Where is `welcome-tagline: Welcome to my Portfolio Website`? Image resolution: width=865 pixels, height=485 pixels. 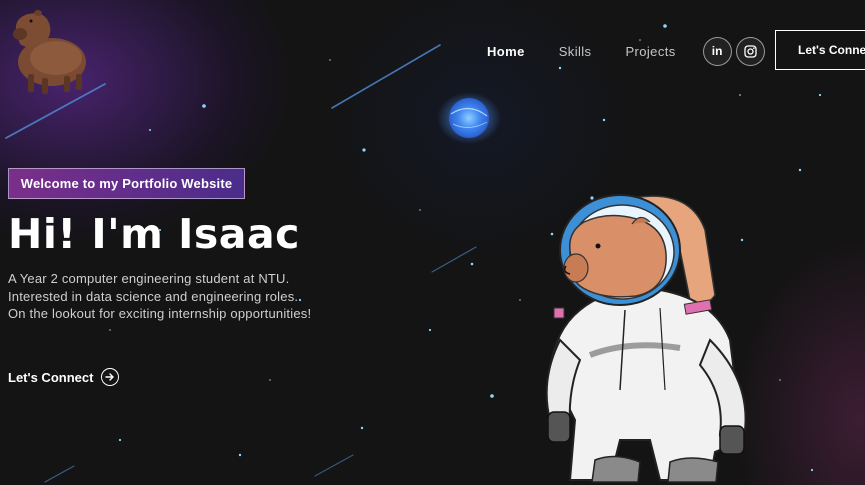 welcome-tagline: Welcome to my Portfolio Website is located at coordinates (126, 183).